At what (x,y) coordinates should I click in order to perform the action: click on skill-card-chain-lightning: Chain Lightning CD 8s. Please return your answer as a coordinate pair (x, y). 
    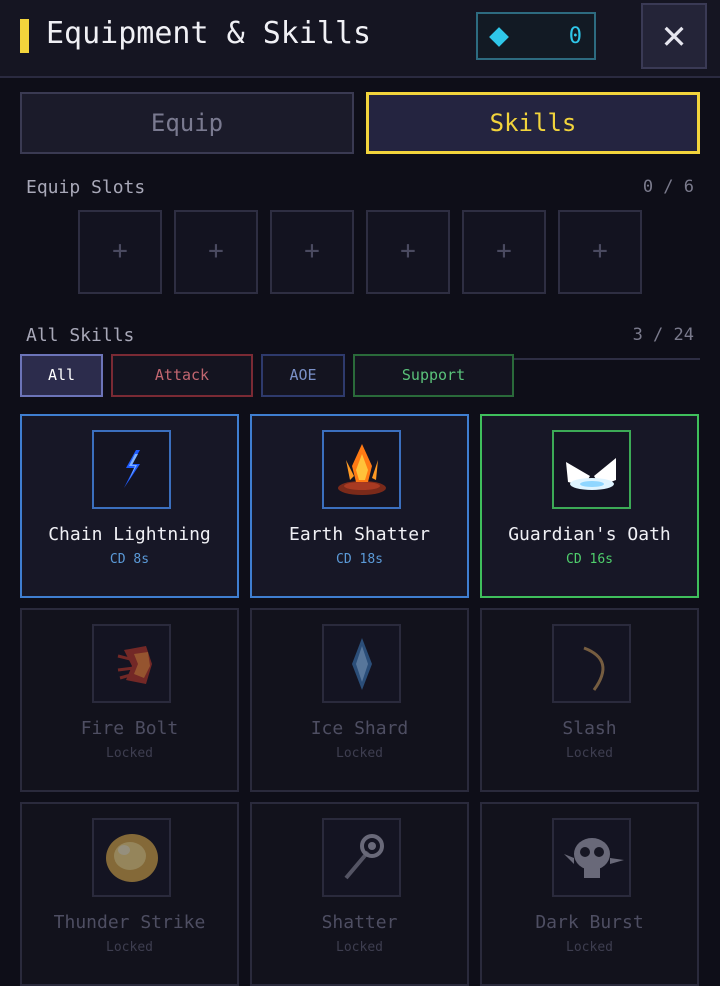
    Looking at the image, I should click on (129, 506).